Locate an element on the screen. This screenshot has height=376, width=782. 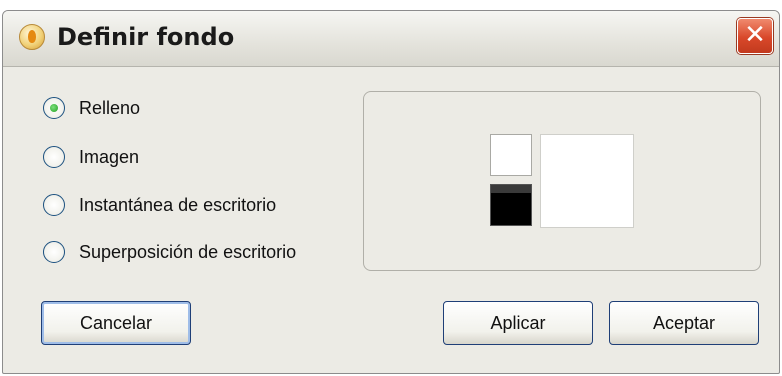
option-fill: Relleno is located at coordinates (91, 108).